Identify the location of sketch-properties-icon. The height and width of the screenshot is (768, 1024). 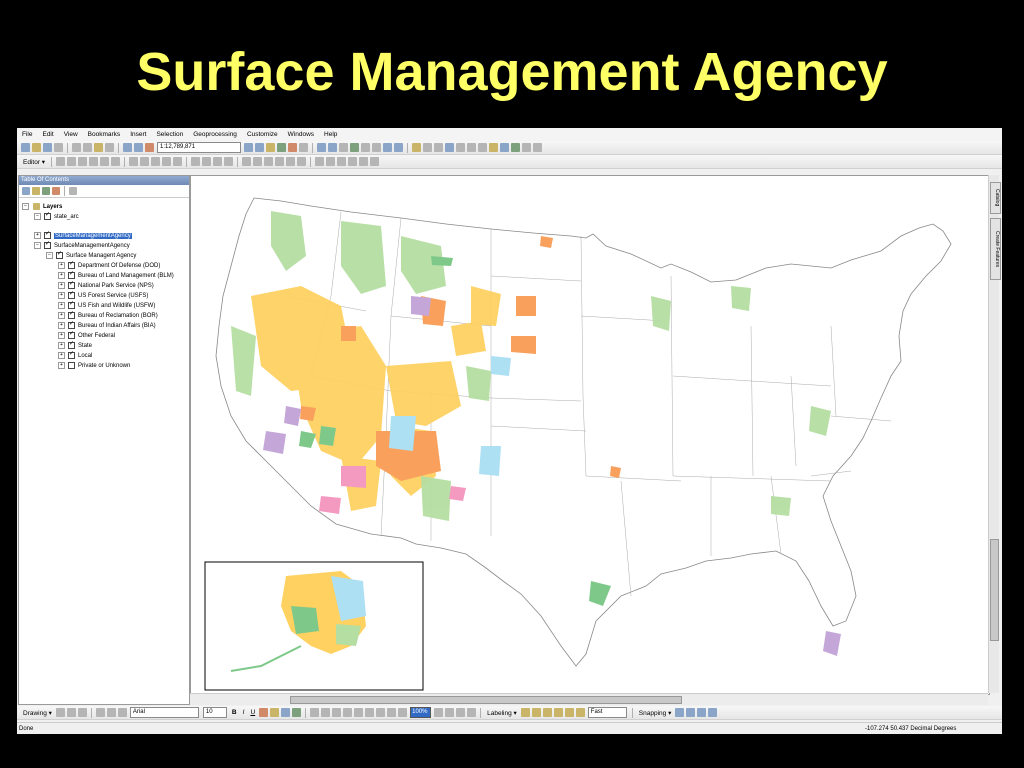
(167, 161).